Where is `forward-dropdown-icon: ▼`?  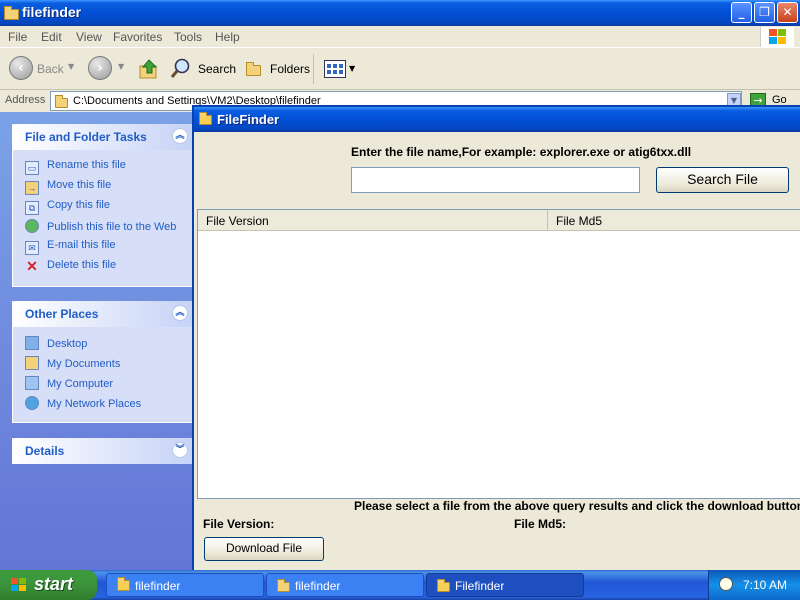
forward-dropdown-icon: ▼ is located at coordinates (121, 66).